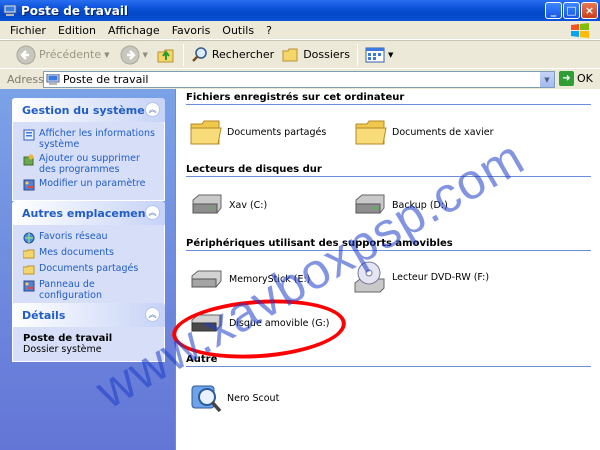  I want to click on go-arrow-icon: ➜, so click(566, 78).